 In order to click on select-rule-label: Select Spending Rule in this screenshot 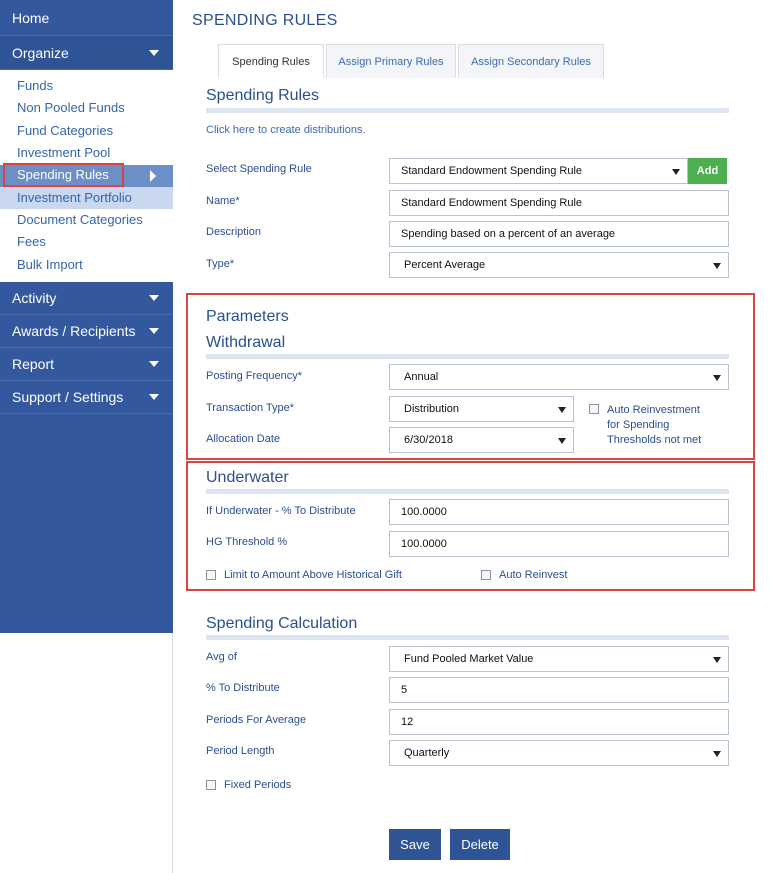, I will do `click(259, 169)`.